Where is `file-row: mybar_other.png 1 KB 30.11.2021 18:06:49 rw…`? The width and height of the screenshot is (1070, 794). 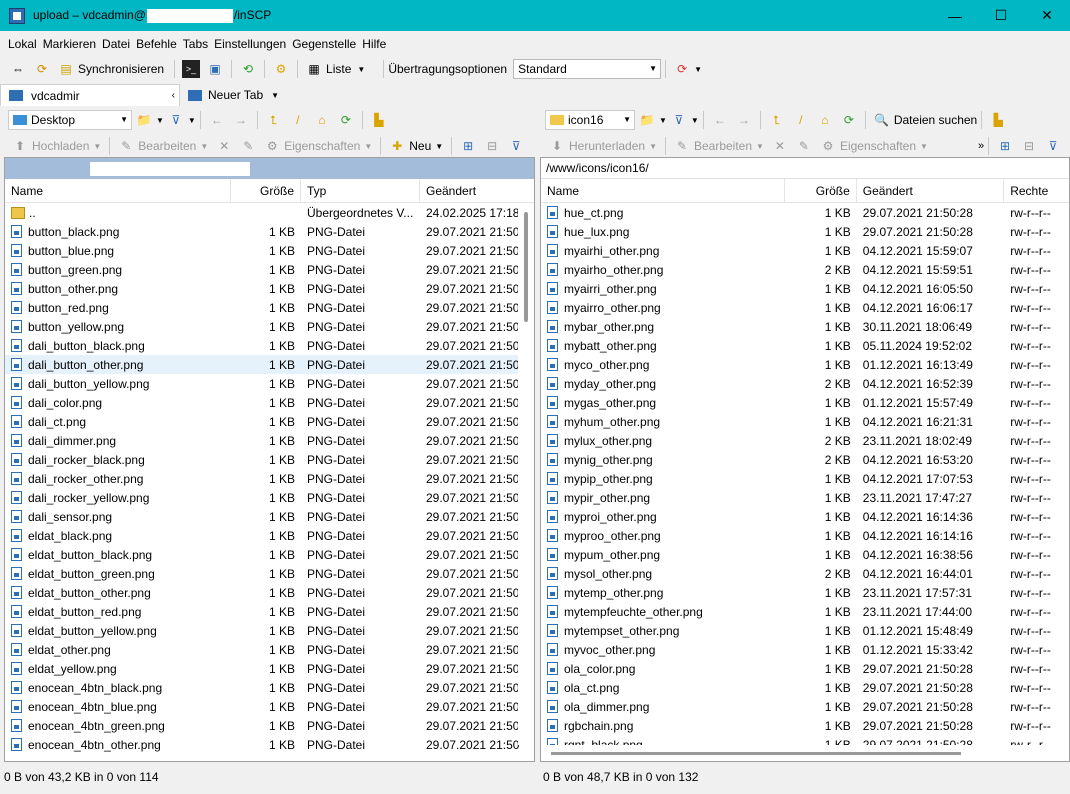 file-row: mybar_other.png 1 KB 30.11.2021 18:06:49 rw… is located at coordinates (805, 326).